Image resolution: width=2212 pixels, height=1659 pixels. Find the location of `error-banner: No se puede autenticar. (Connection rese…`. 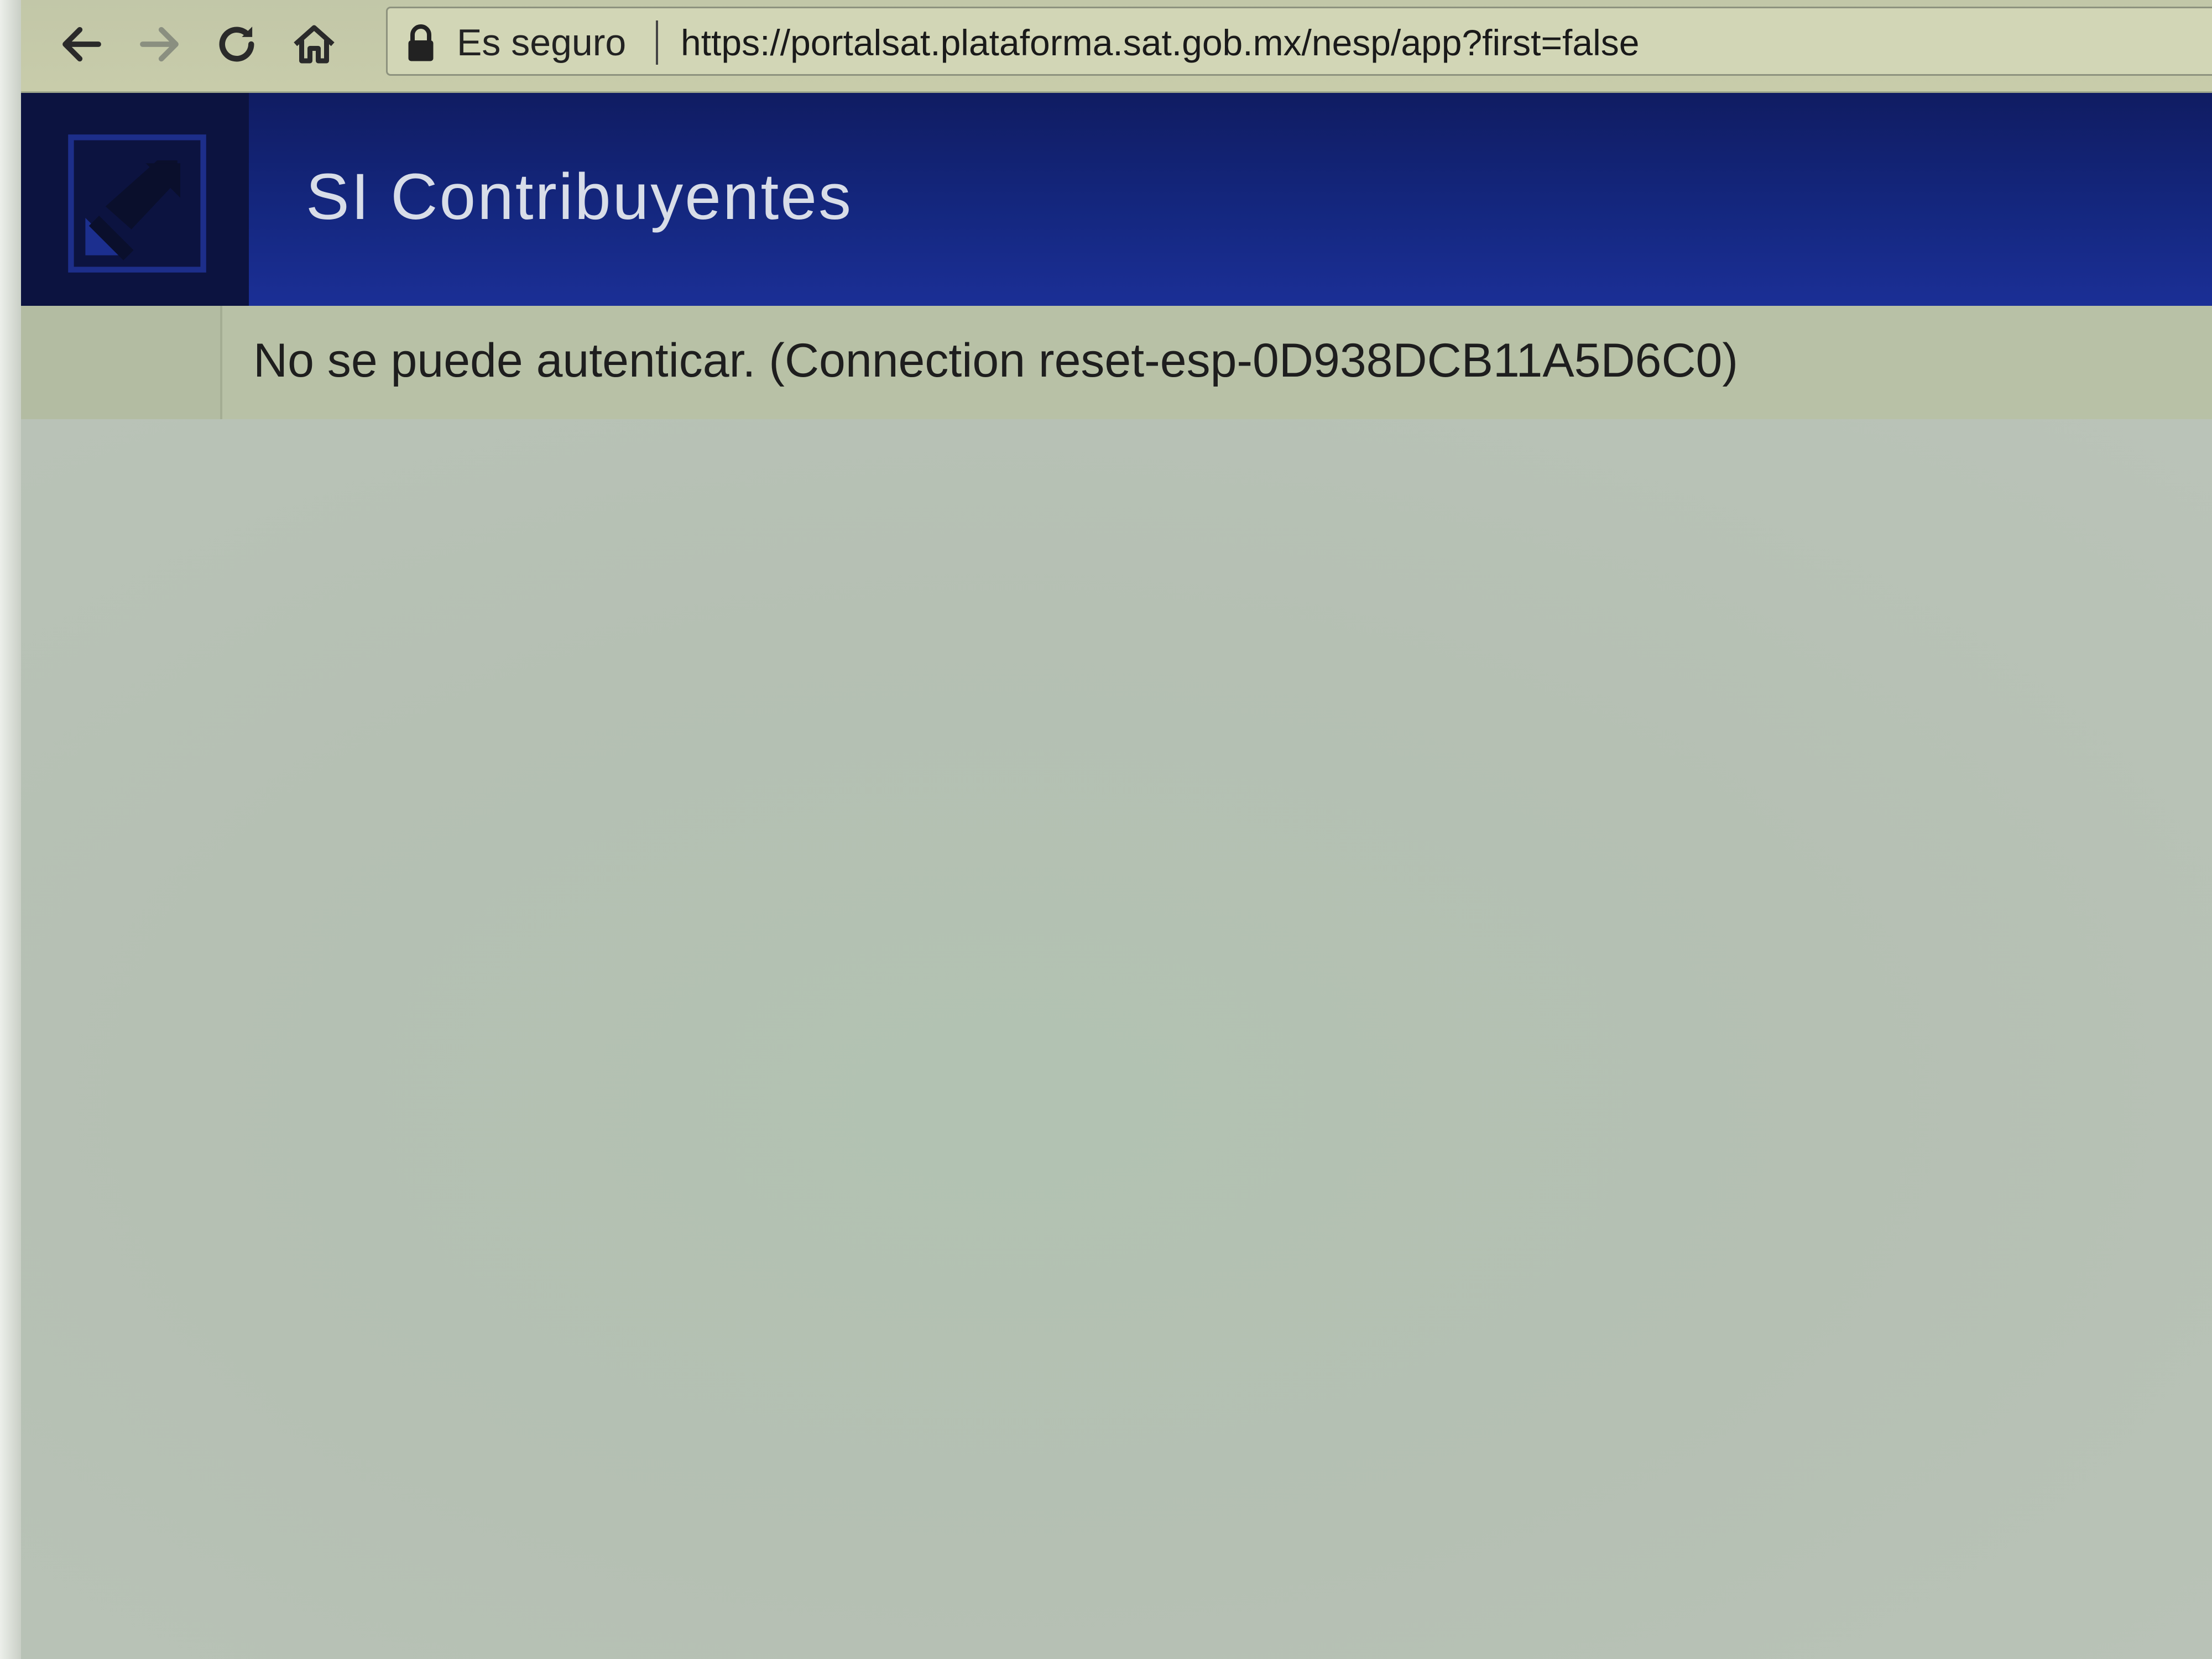

error-banner: No se puede autenticar. (Connection rese… is located at coordinates (1116, 362).